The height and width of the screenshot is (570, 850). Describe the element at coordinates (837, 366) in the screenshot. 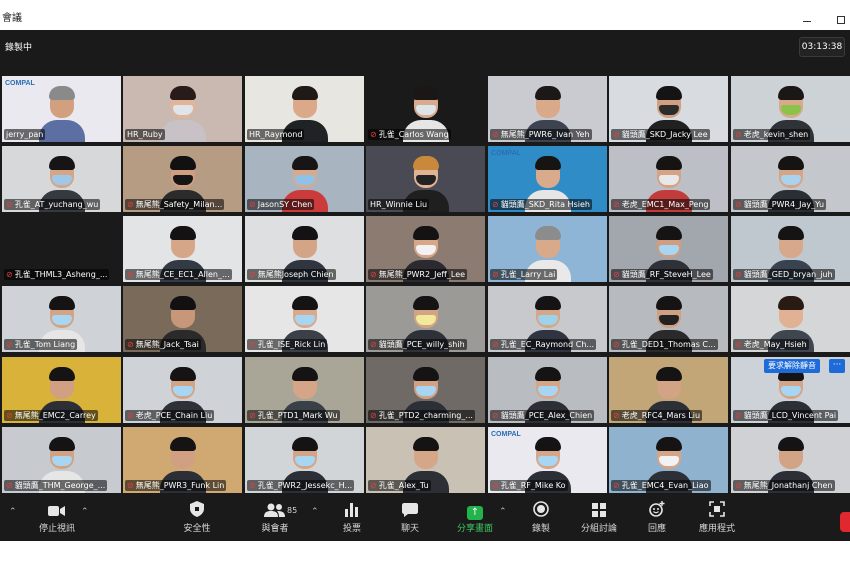

I see `more-options-button: ···` at that location.